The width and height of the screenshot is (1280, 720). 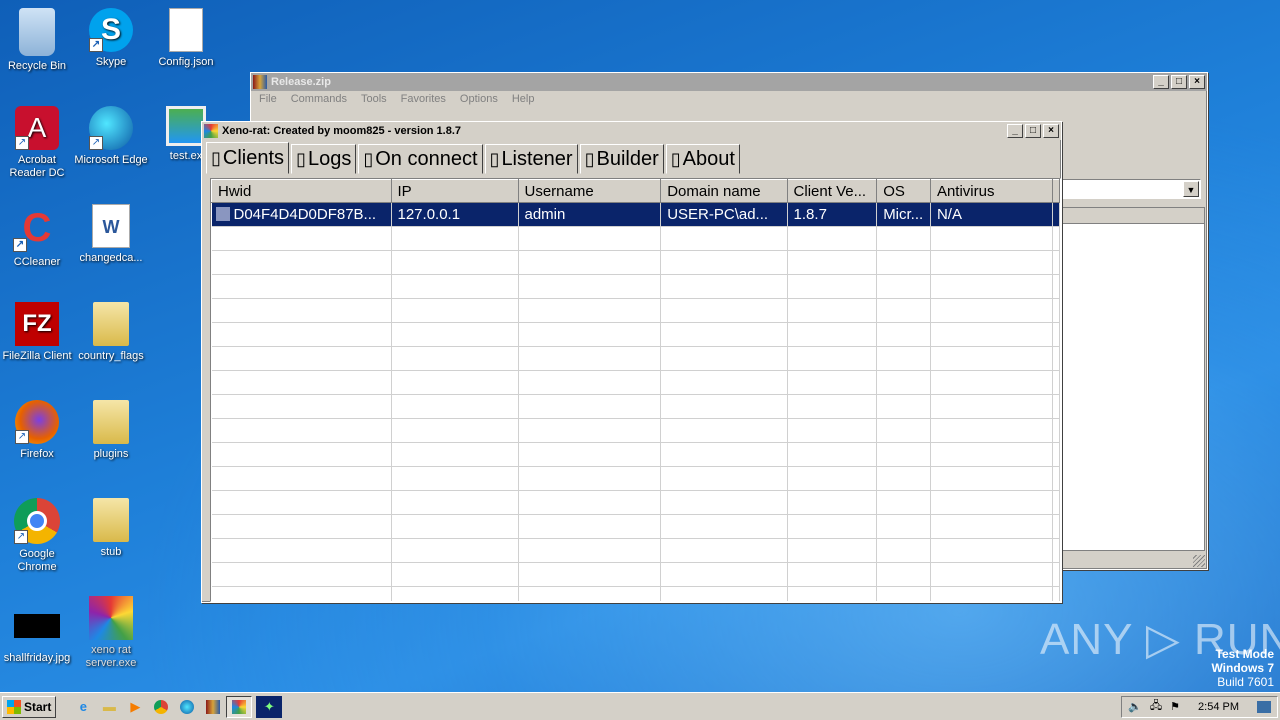 What do you see at coordinates (37, 228) in the screenshot?
I see `ccleaner-icon: C ↗` at bounding box center [37, 228].